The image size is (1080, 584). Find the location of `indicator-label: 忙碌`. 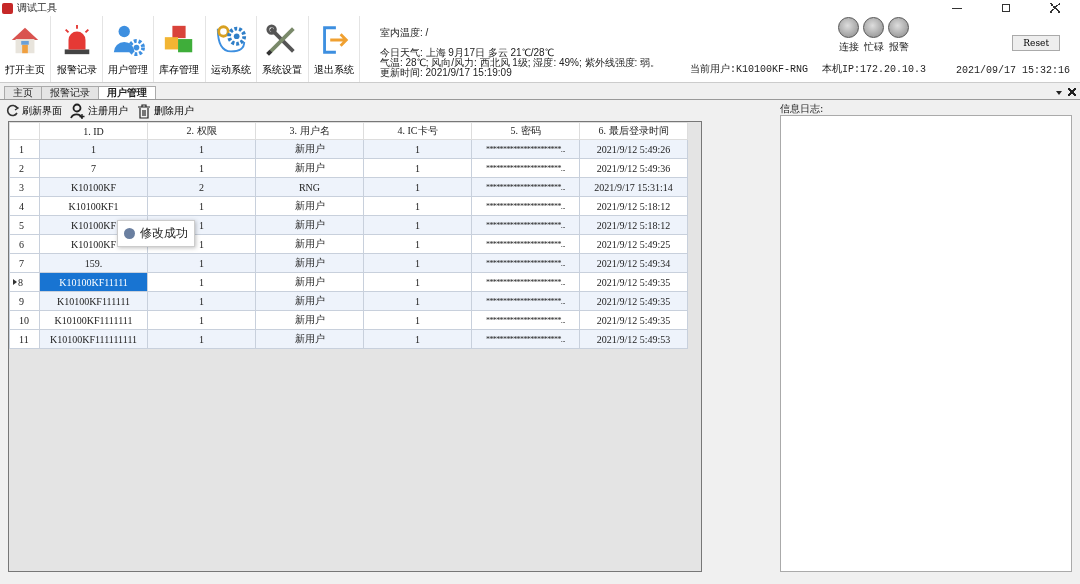

indicator-label: 忙碌 is located at coordinates (873, 47).